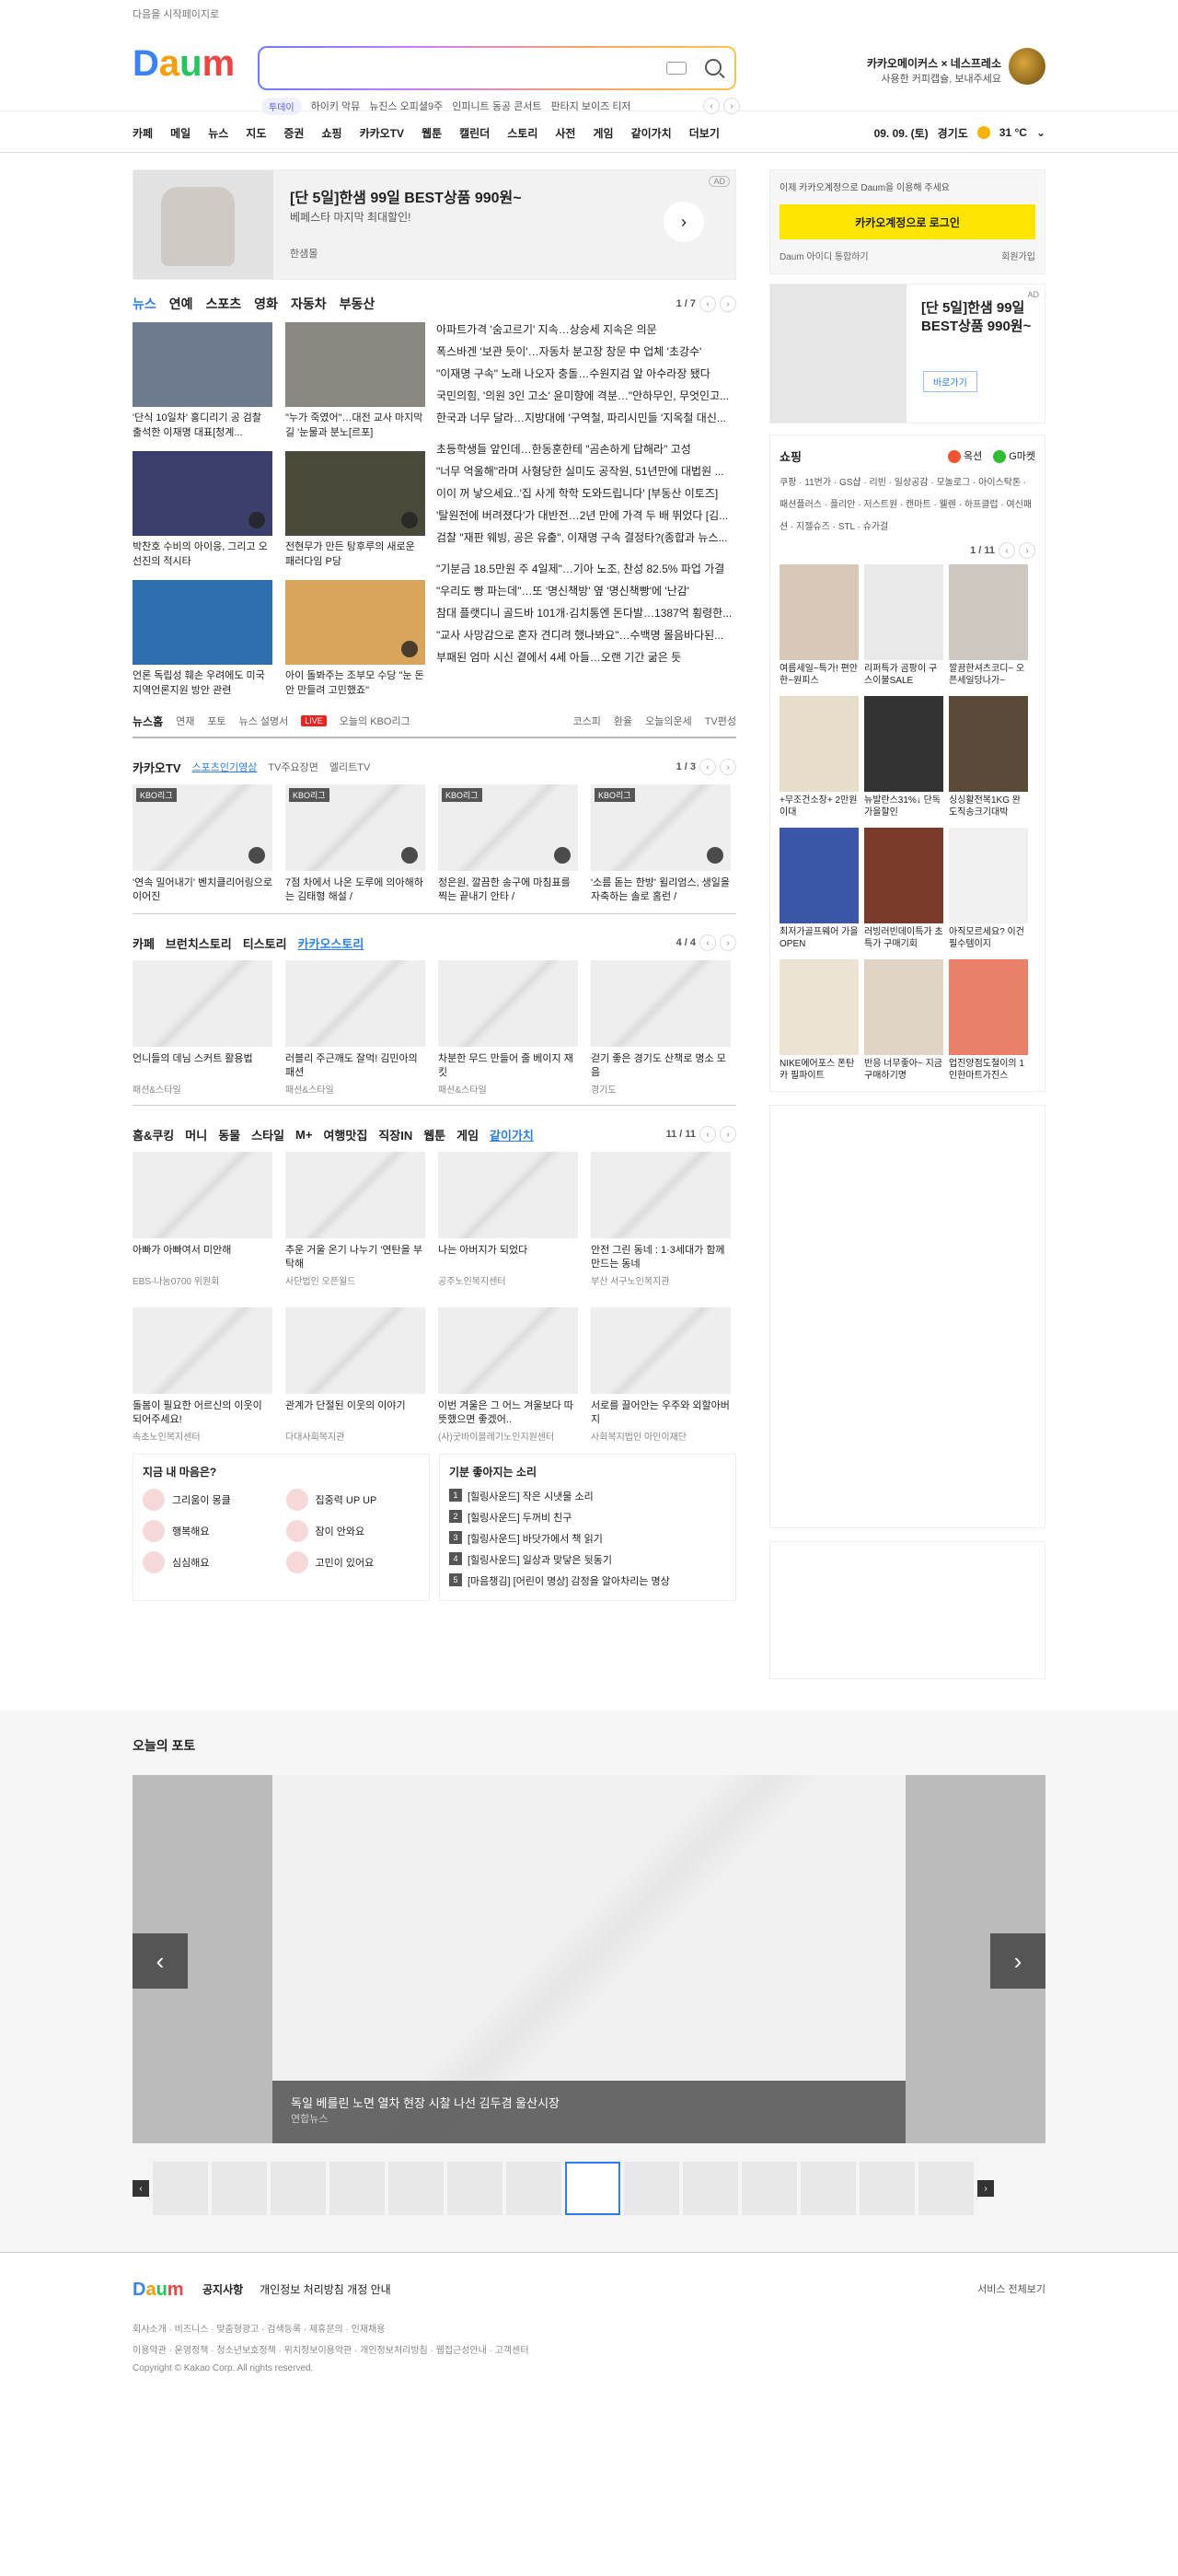 Image resolution: width=1178 pixels, height=2576 pixels. Describe the element at coordinates (661, 1219) in the screenshot. I see `donation-card: 안전 그린 동네 : 1·3세대가 함께 만드는 동네 부산 서구노인복지관` at that location.